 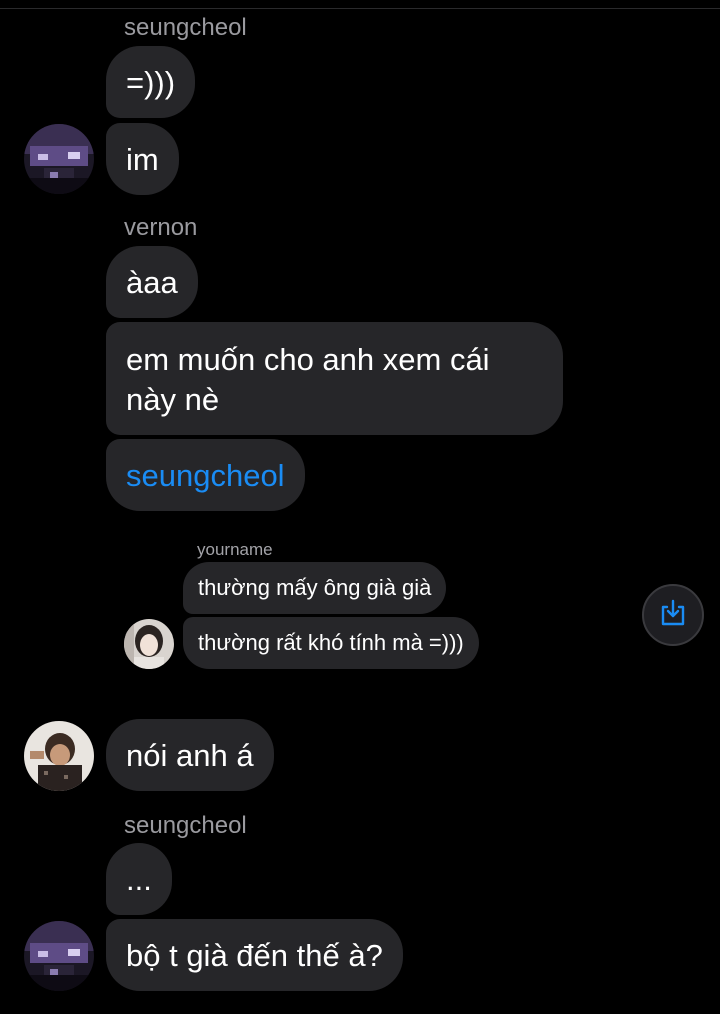 I want to click on share-download-icon, so click(x=673, y=615).